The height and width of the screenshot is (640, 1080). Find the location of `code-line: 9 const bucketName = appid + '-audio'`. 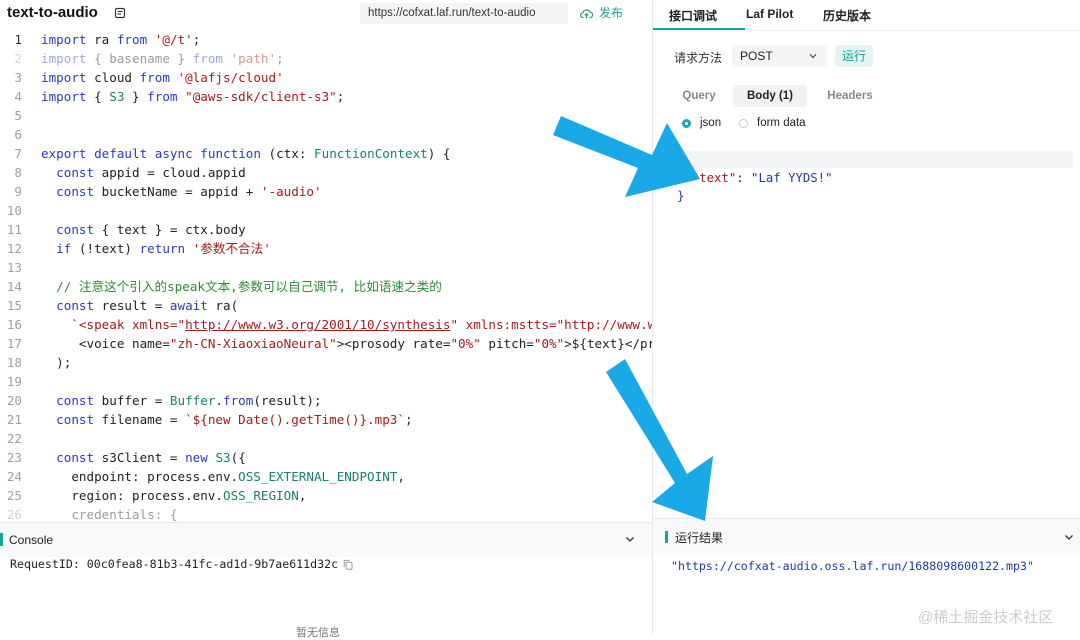

code-line: 9 const bucketName = appid + '-audio' is located at coordinates (326, 191).